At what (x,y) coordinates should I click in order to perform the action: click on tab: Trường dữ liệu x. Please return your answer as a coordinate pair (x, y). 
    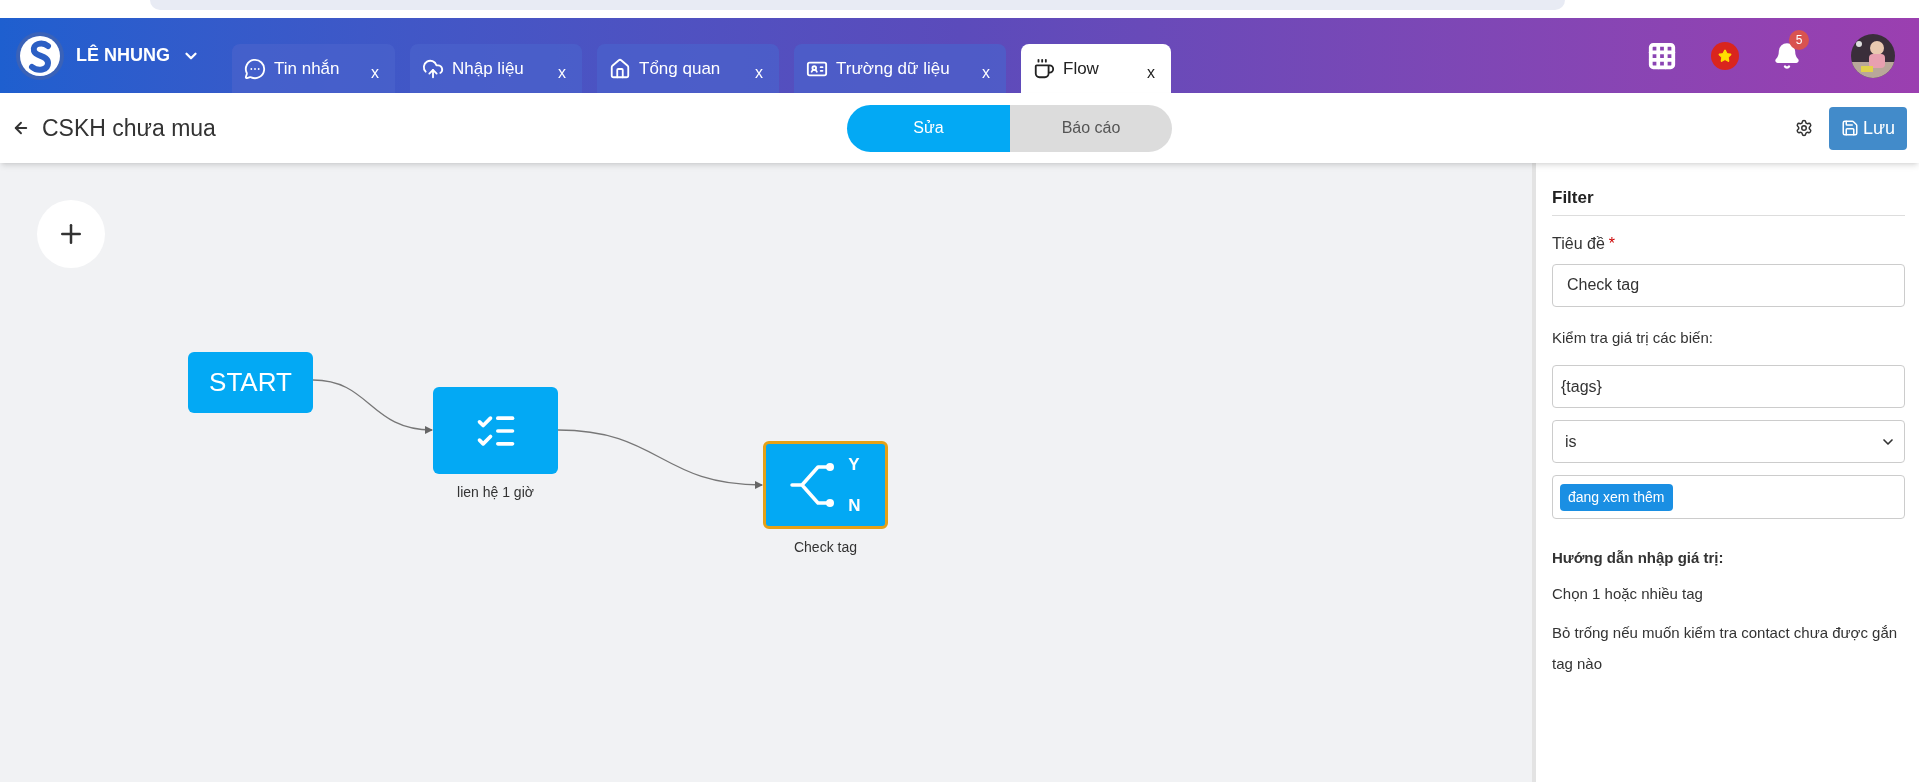
    Looking at the image, I should click on (900, 68).